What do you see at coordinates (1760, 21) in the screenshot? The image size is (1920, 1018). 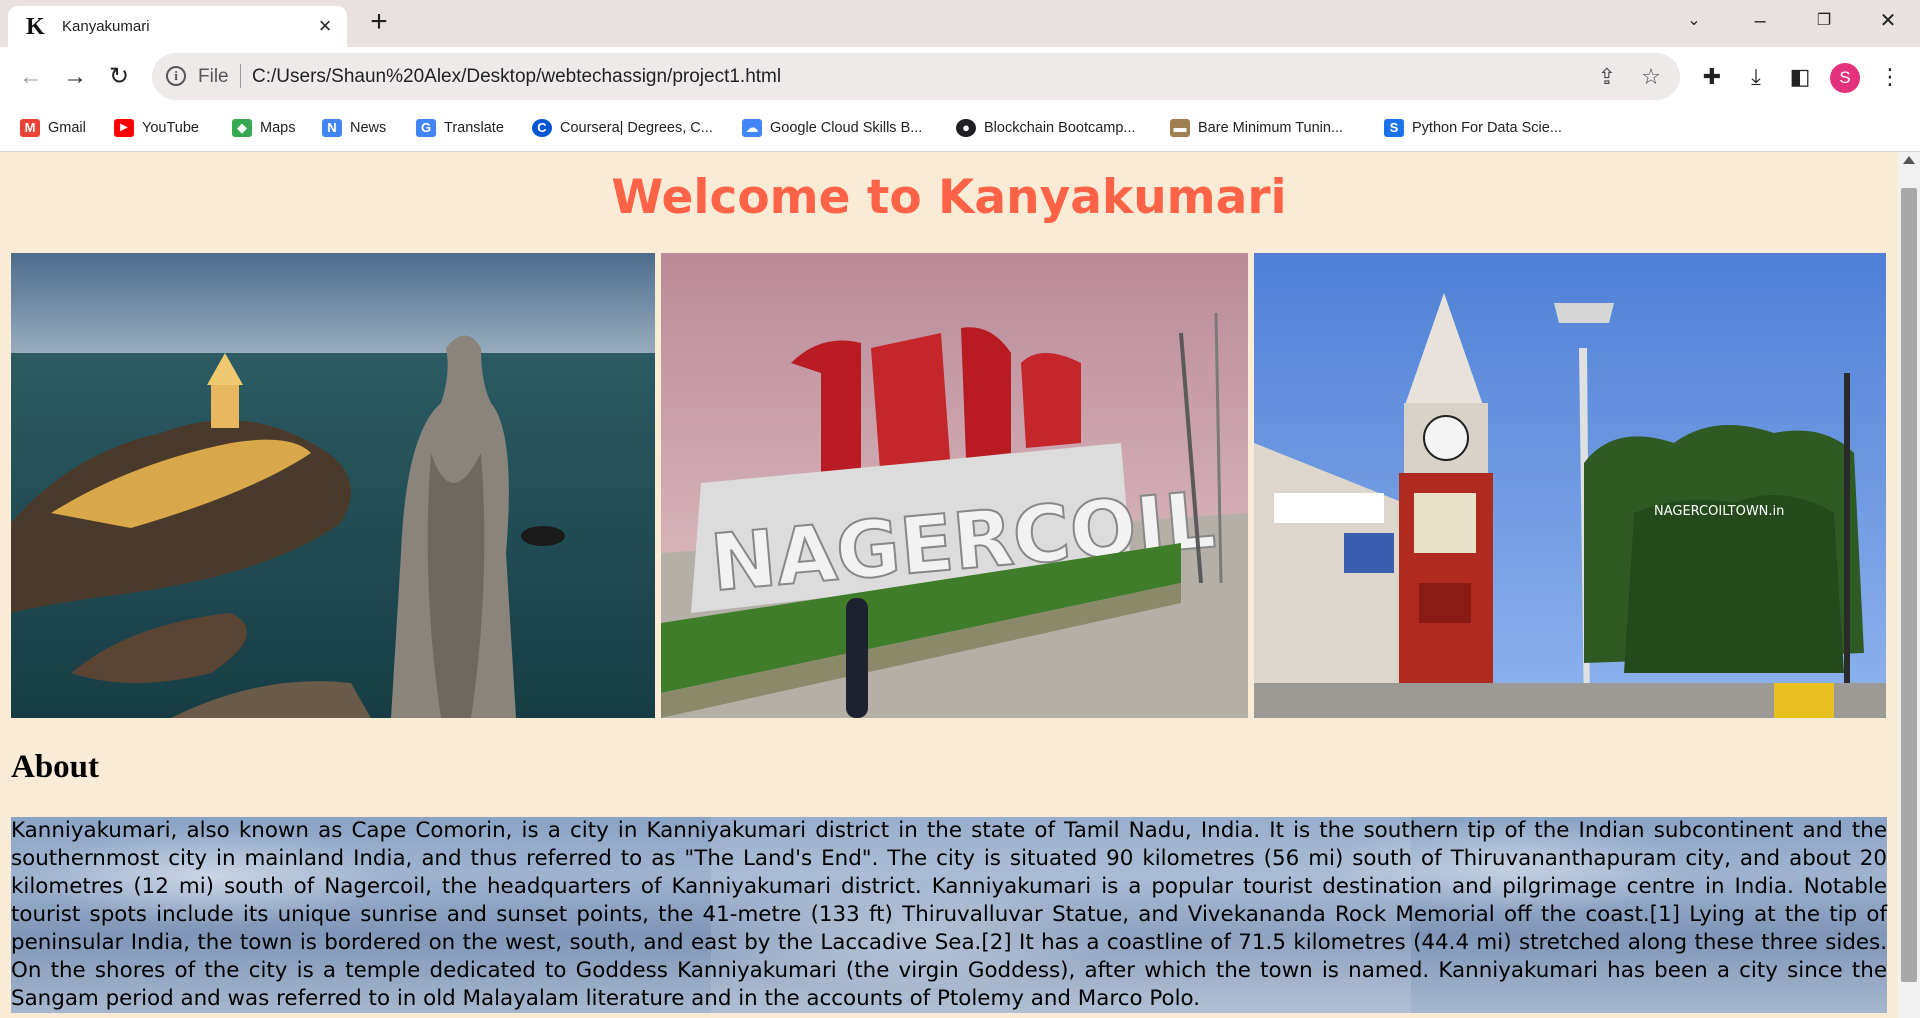 I see `minimize-window-button: –` at bounding box center [1760, 21].